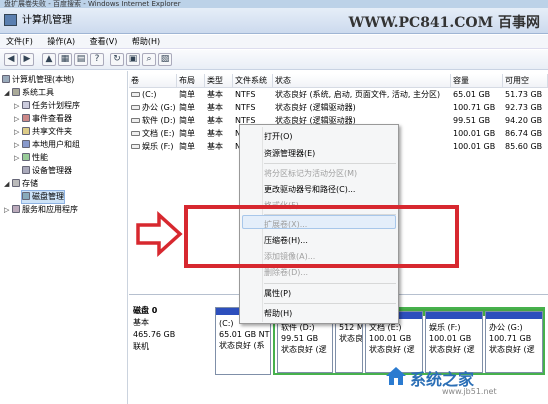  I want to click on volume-free: 85.60 GB, so click(524, 146).